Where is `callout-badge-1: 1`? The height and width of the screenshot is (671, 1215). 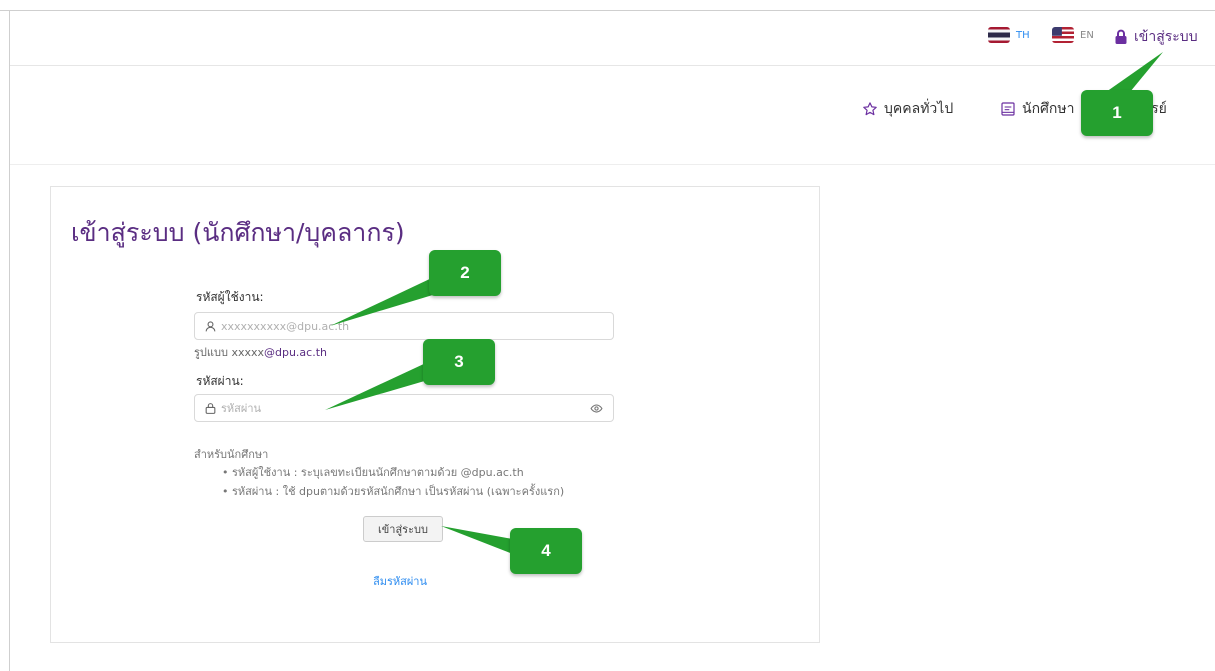 callout-badge-1: 1 is located at coordinates (1117, 113).